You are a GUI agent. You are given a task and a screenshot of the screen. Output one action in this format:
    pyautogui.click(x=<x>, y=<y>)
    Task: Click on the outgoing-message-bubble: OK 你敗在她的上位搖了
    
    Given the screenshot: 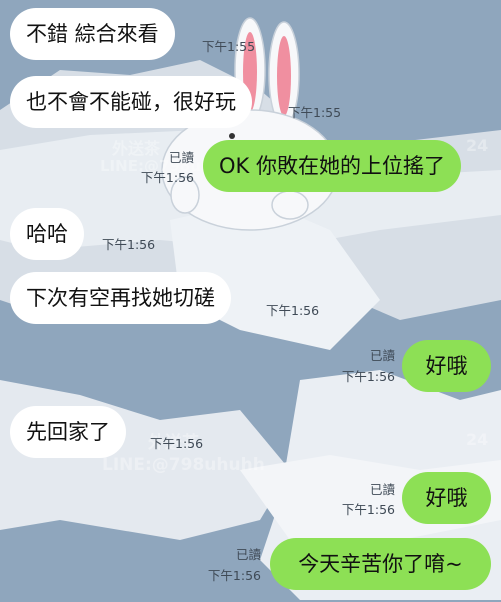 What is the action you would take?
    pyautogui.click(x=332, y=166)
    